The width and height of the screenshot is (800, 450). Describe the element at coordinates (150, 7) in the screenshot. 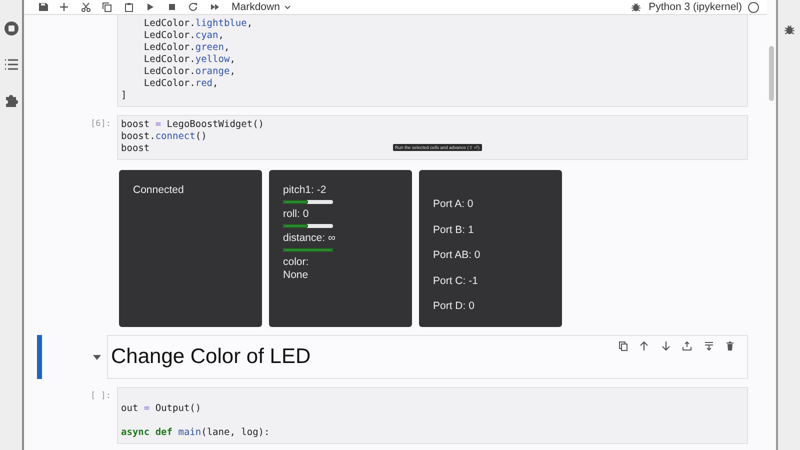

I see `play-icon` at that location.